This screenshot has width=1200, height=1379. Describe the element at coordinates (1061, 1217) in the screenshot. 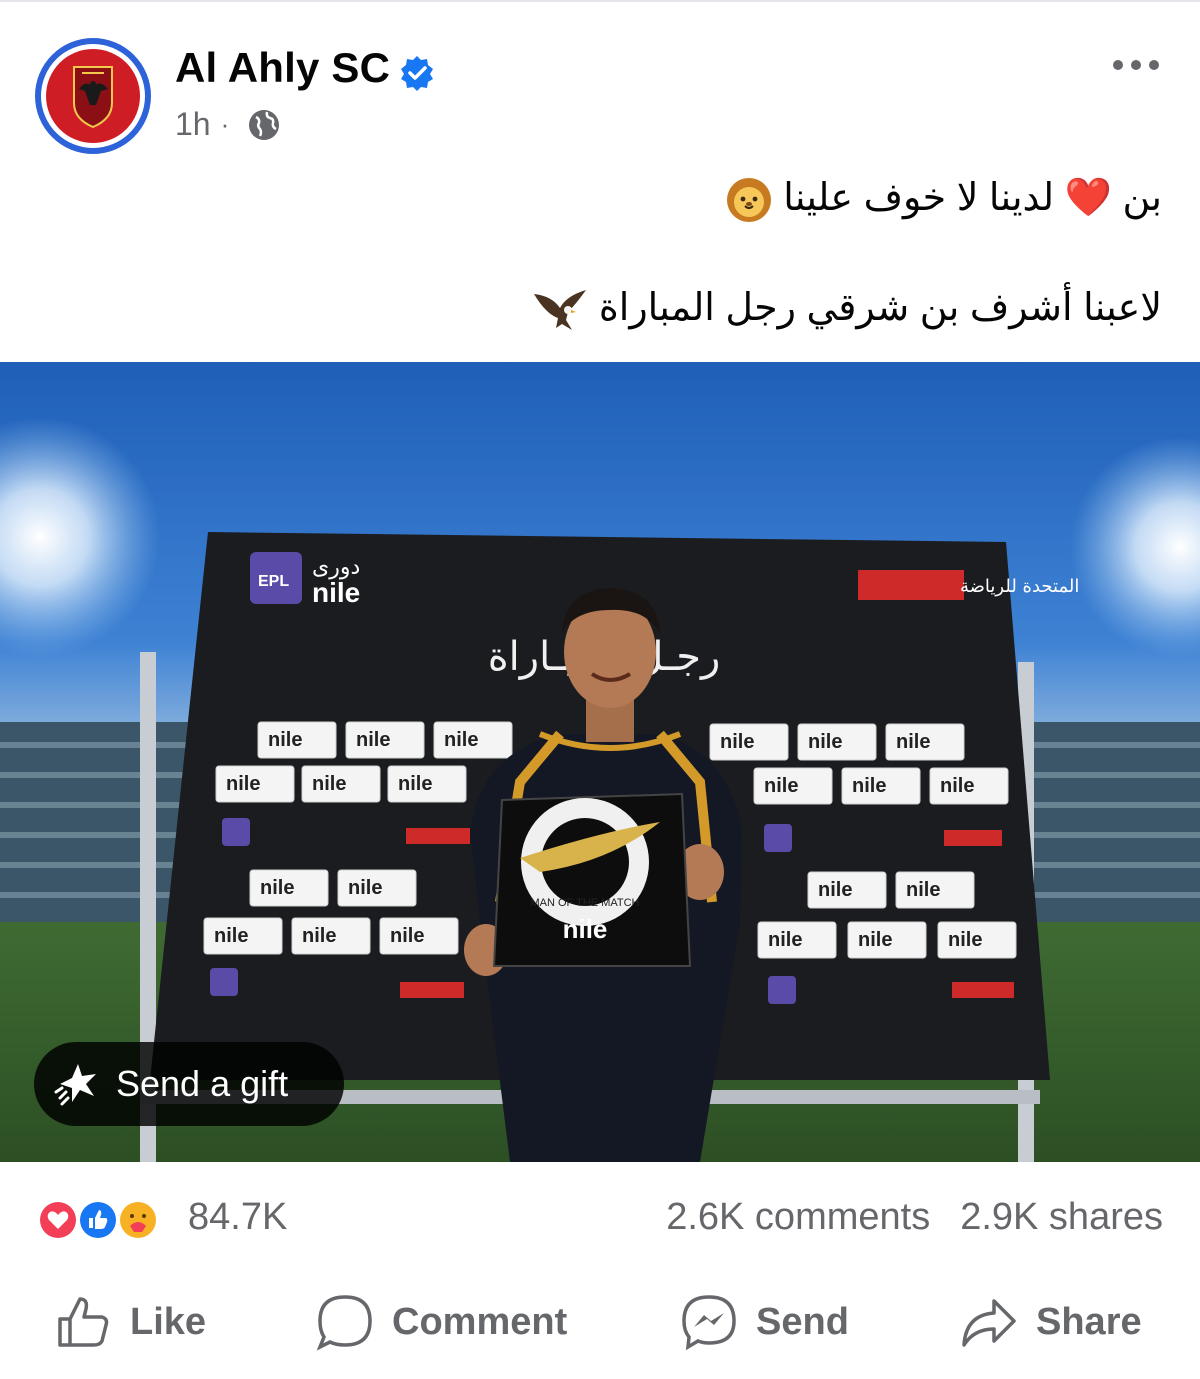

I see `shares-count: 2.9K shares` at that location.